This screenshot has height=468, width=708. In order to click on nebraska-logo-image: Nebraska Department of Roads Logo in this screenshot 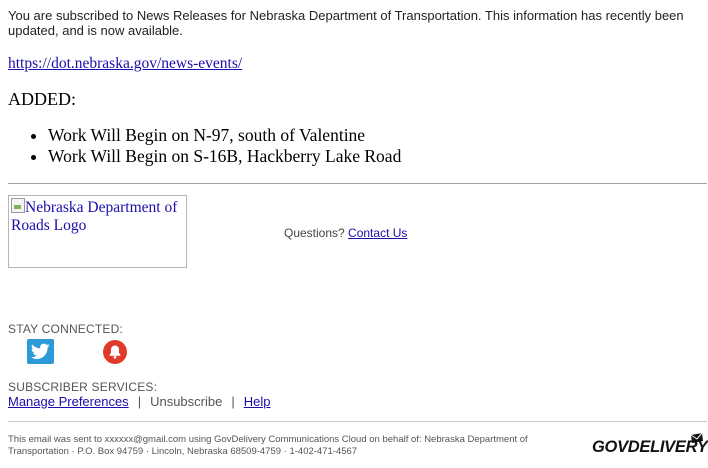, I will do `click(97, 231)`.